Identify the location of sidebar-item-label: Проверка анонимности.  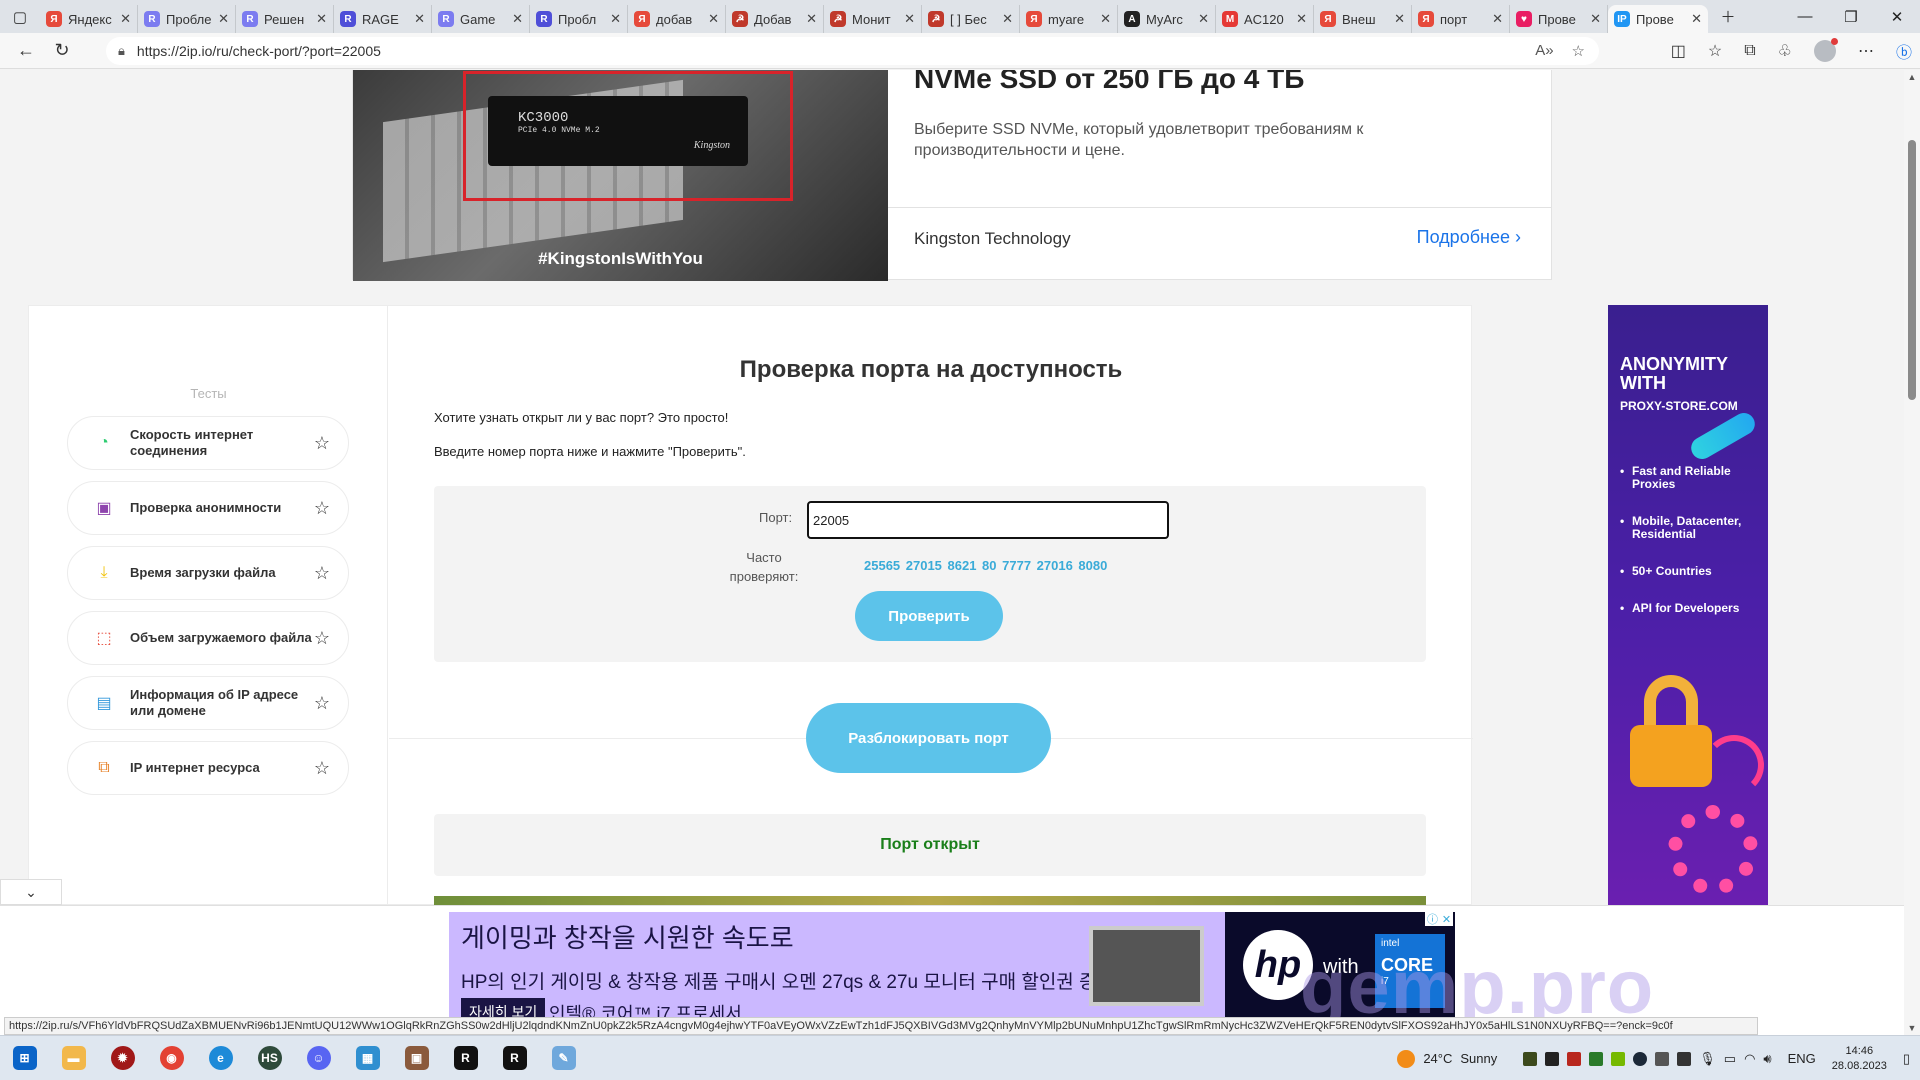
(222, 508).